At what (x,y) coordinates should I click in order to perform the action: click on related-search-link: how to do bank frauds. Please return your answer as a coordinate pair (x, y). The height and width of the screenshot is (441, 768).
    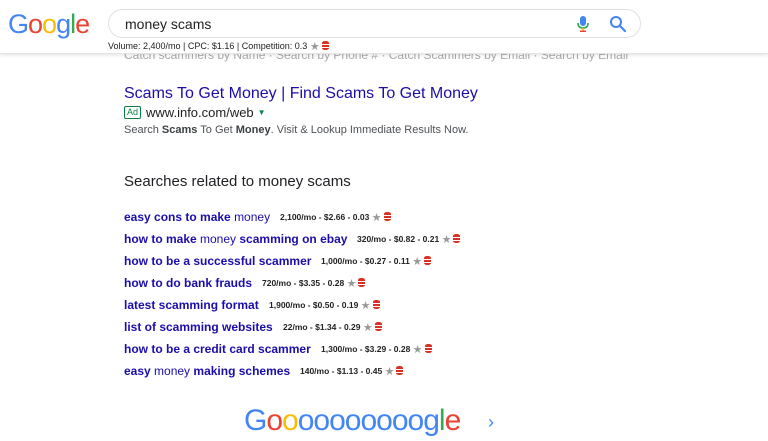
    Looking at the image, I should click on (188, 283).